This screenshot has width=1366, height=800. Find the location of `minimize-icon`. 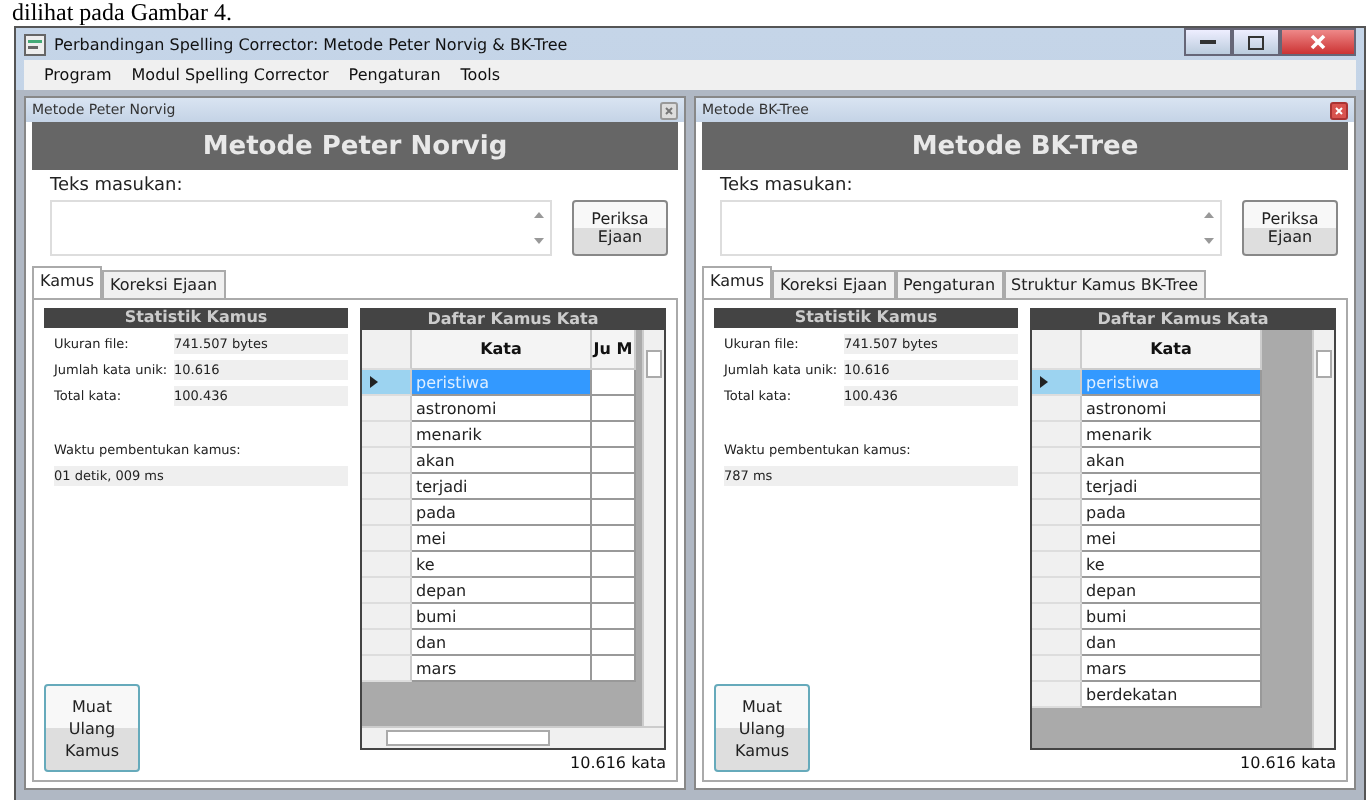

minimize-icon is located at coordinates (1208, 42).